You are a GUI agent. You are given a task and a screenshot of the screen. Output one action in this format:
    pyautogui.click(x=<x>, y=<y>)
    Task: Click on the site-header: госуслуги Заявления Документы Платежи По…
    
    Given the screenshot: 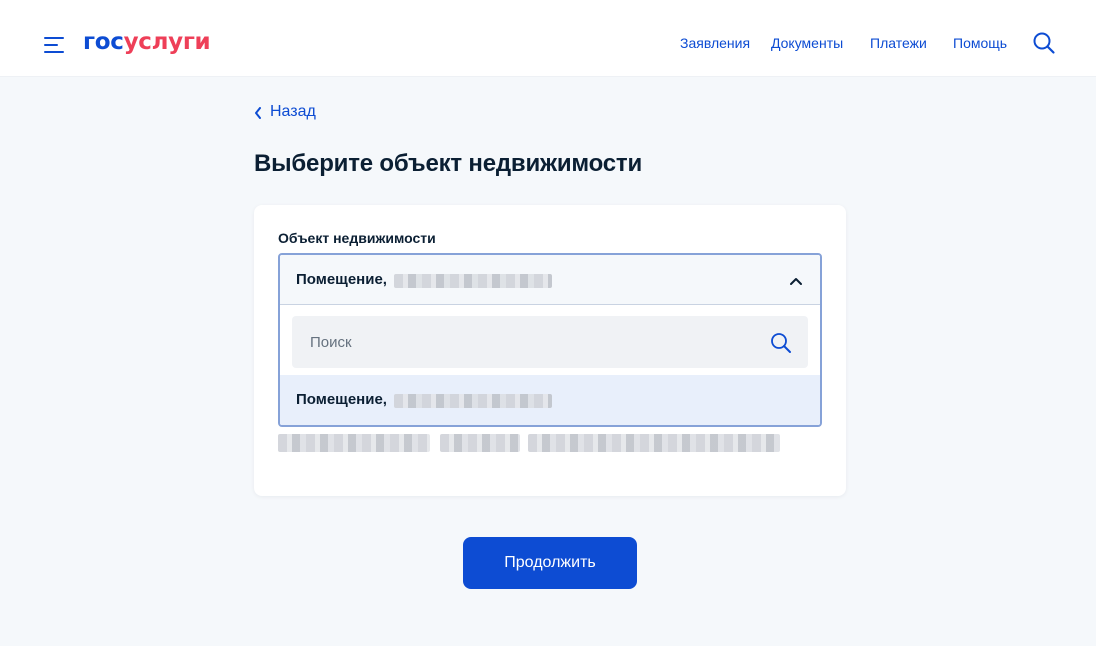 What is the action you would take?
    pyautogui.click(x=548, y=38)
    